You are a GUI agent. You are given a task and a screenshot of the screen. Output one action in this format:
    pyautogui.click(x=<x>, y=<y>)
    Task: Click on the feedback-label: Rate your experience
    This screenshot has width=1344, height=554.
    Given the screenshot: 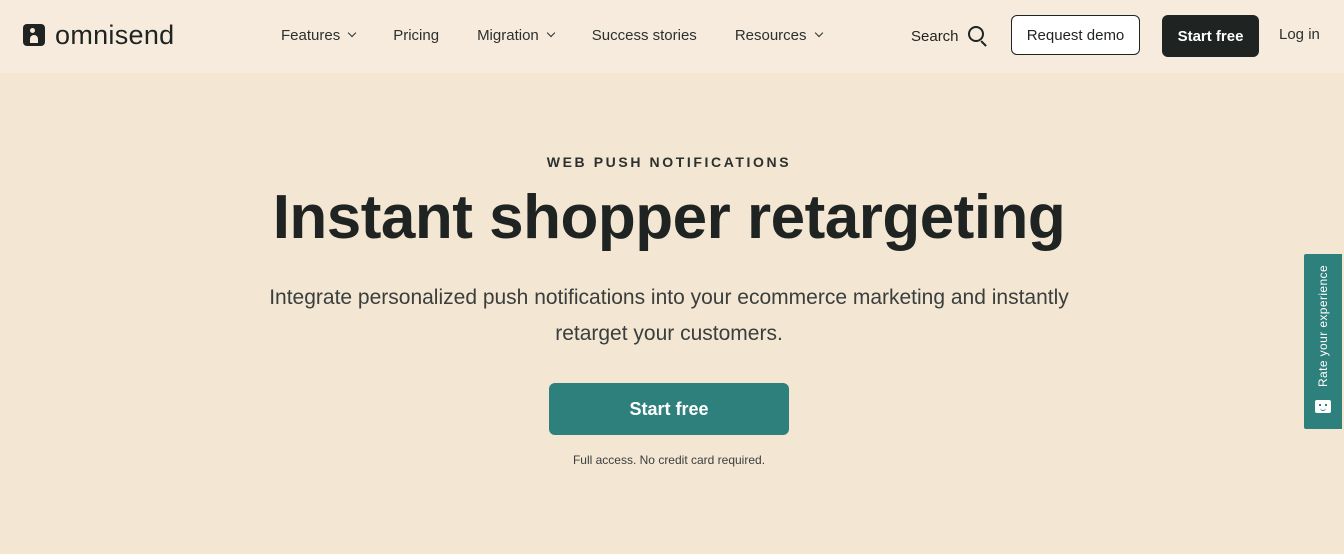 What is the action you would take?
    pyautogui.click(x=1323, y=326)
    